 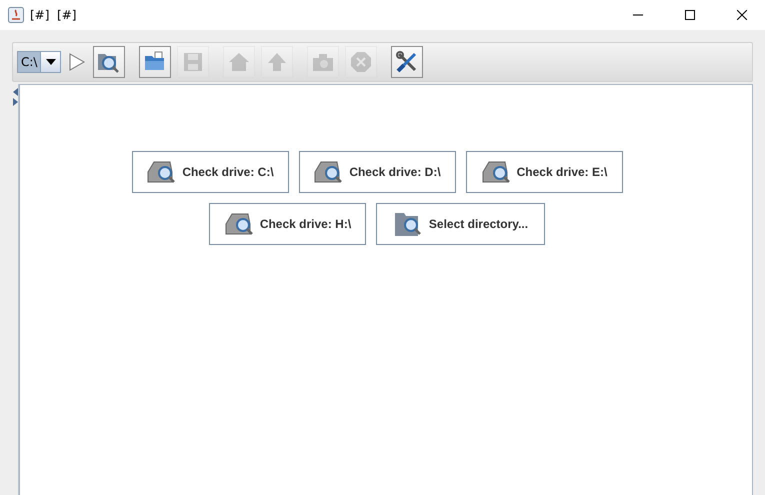 What do you see at coordinates (544, 172) in the screenshot?
I see `check-drive-button: Check drive: E:\` at bounding box center [544, 172].